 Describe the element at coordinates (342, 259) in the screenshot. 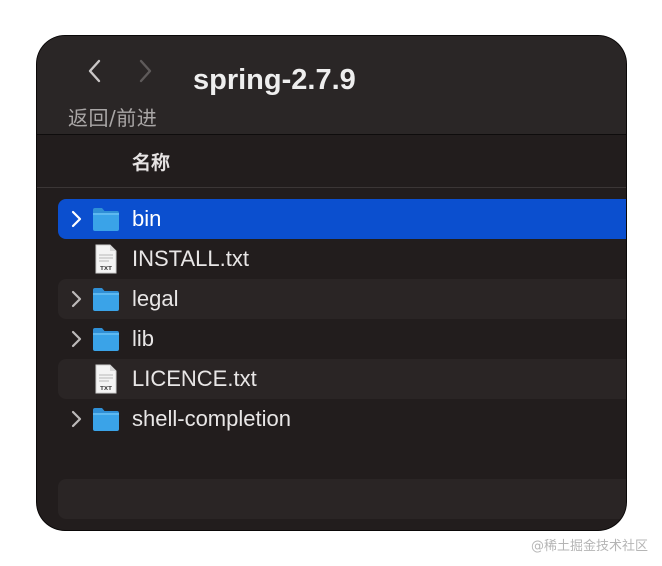

I see `file-row-install-txt: TXT INSTALL.txt` at that location.